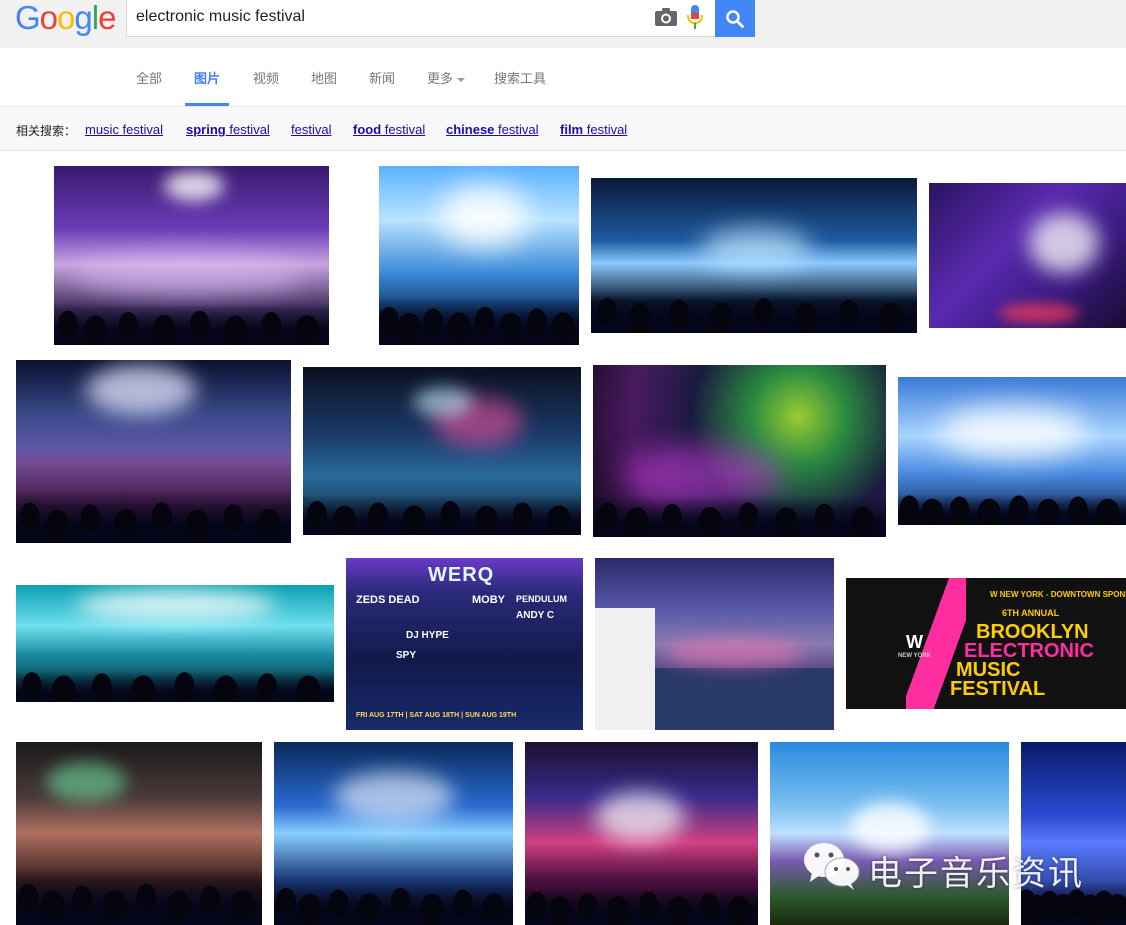 Image resolution: width=1126 pixels, height=925 pixels. What do you see at coordinates (488, 600) in the screenshot?
I see `poster-act: MOBY` at bounding box center [488, 600].